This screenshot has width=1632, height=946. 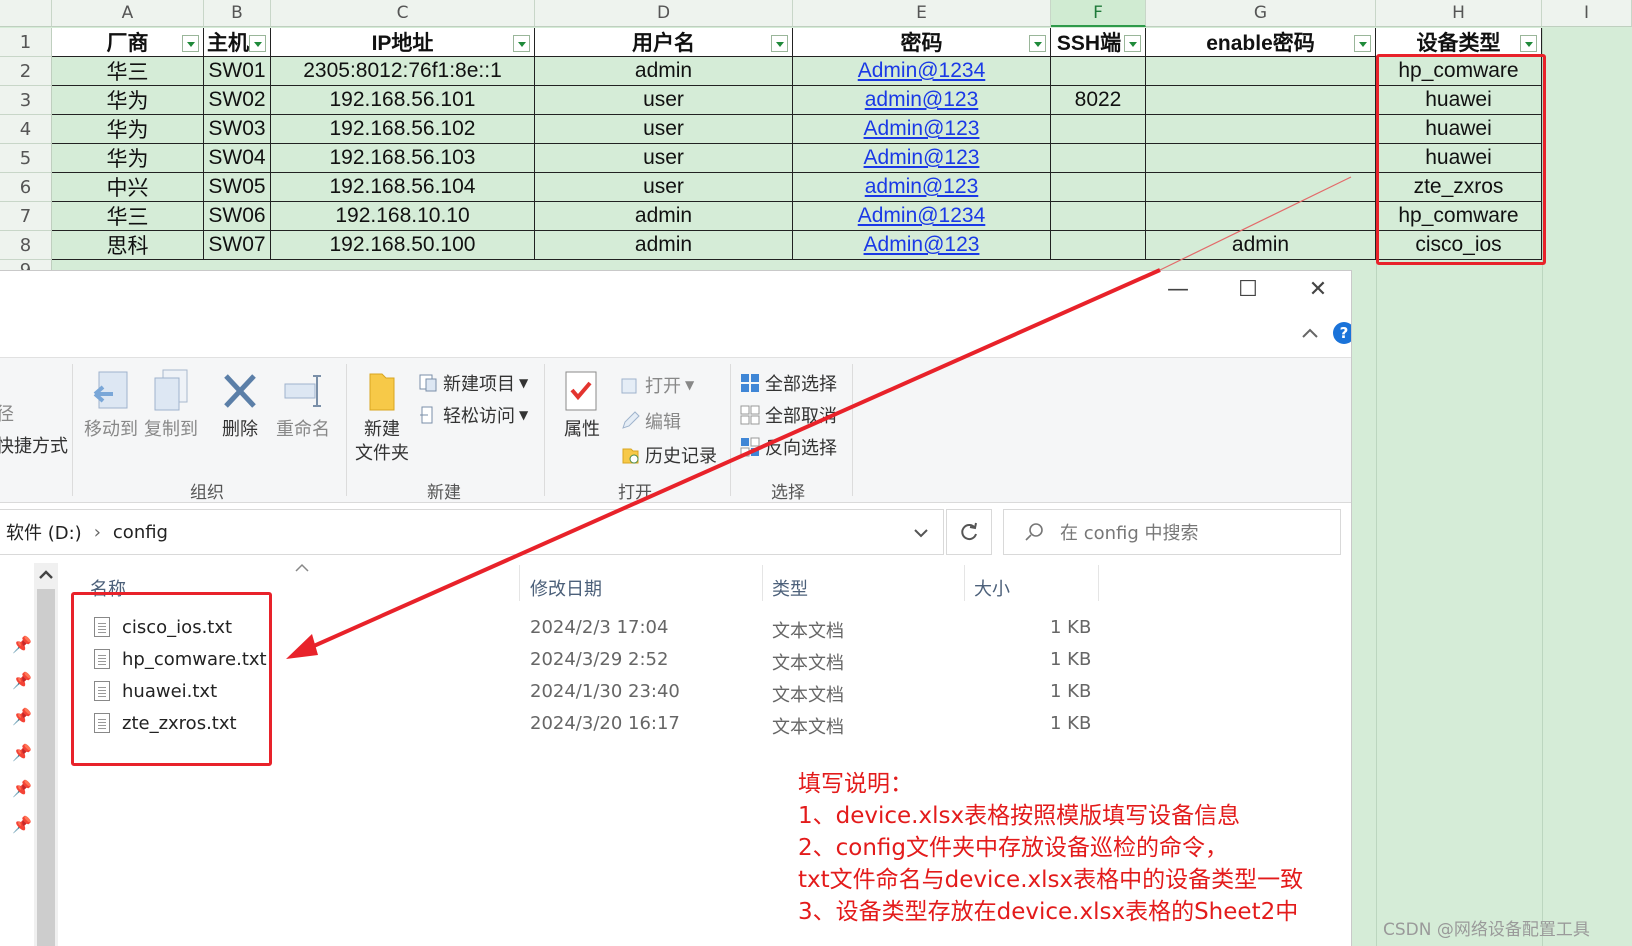 What do you see at coordinates (855, 784) in the screenshot?
I see `instructions-title: 填写说明：` at bounding box center [855, 784].